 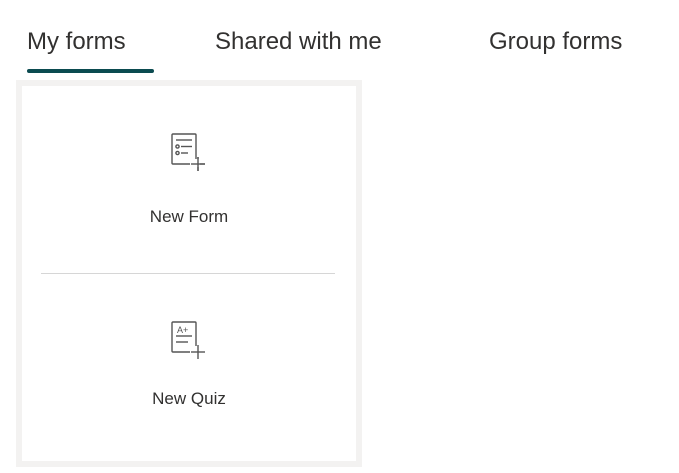 What do you see at coordinates (189, 216) in the screenshot?
I see `new-form-label: New Form` at bounding box center [189, 216].